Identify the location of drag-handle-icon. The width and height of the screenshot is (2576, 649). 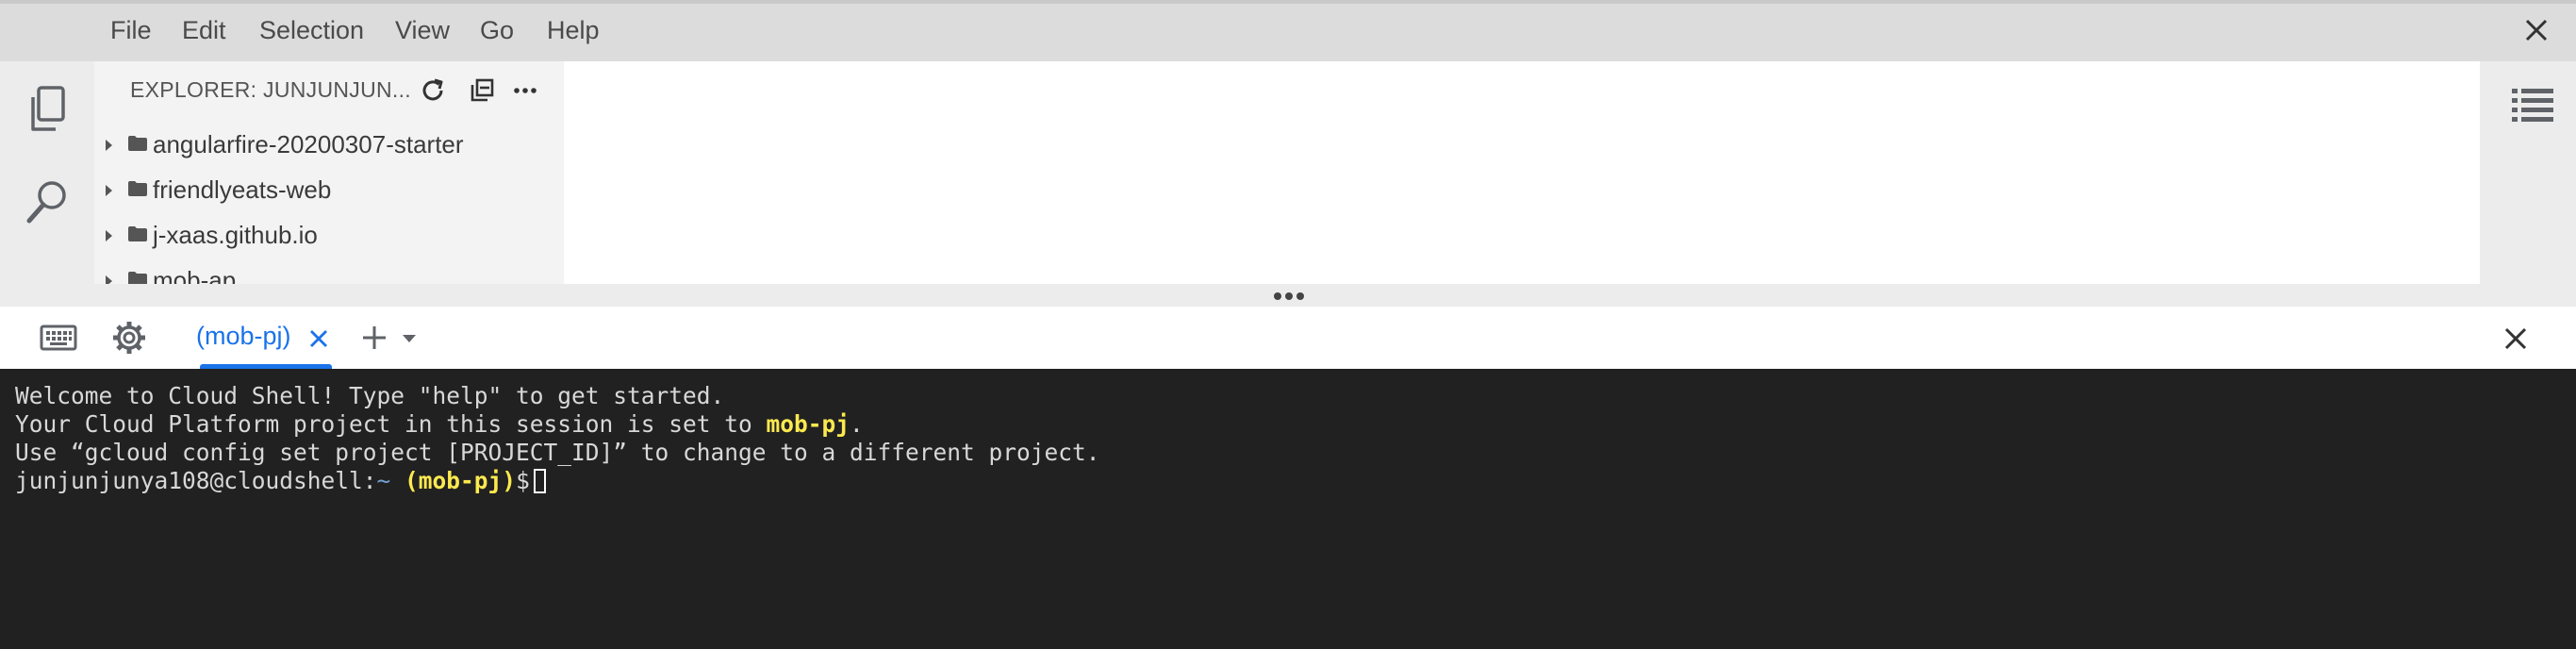
(1289, 296).